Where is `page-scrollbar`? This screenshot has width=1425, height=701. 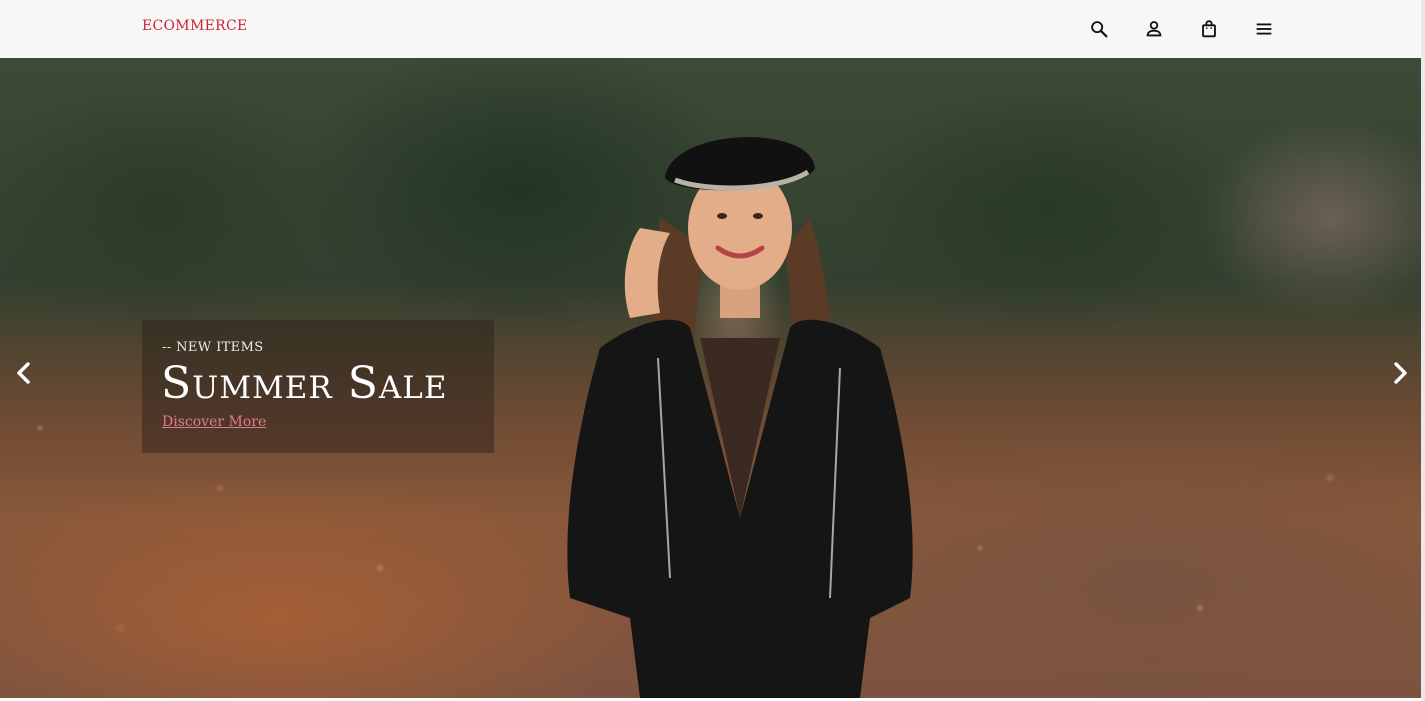 page-scrollbar is located at coordinates (1423, 350).